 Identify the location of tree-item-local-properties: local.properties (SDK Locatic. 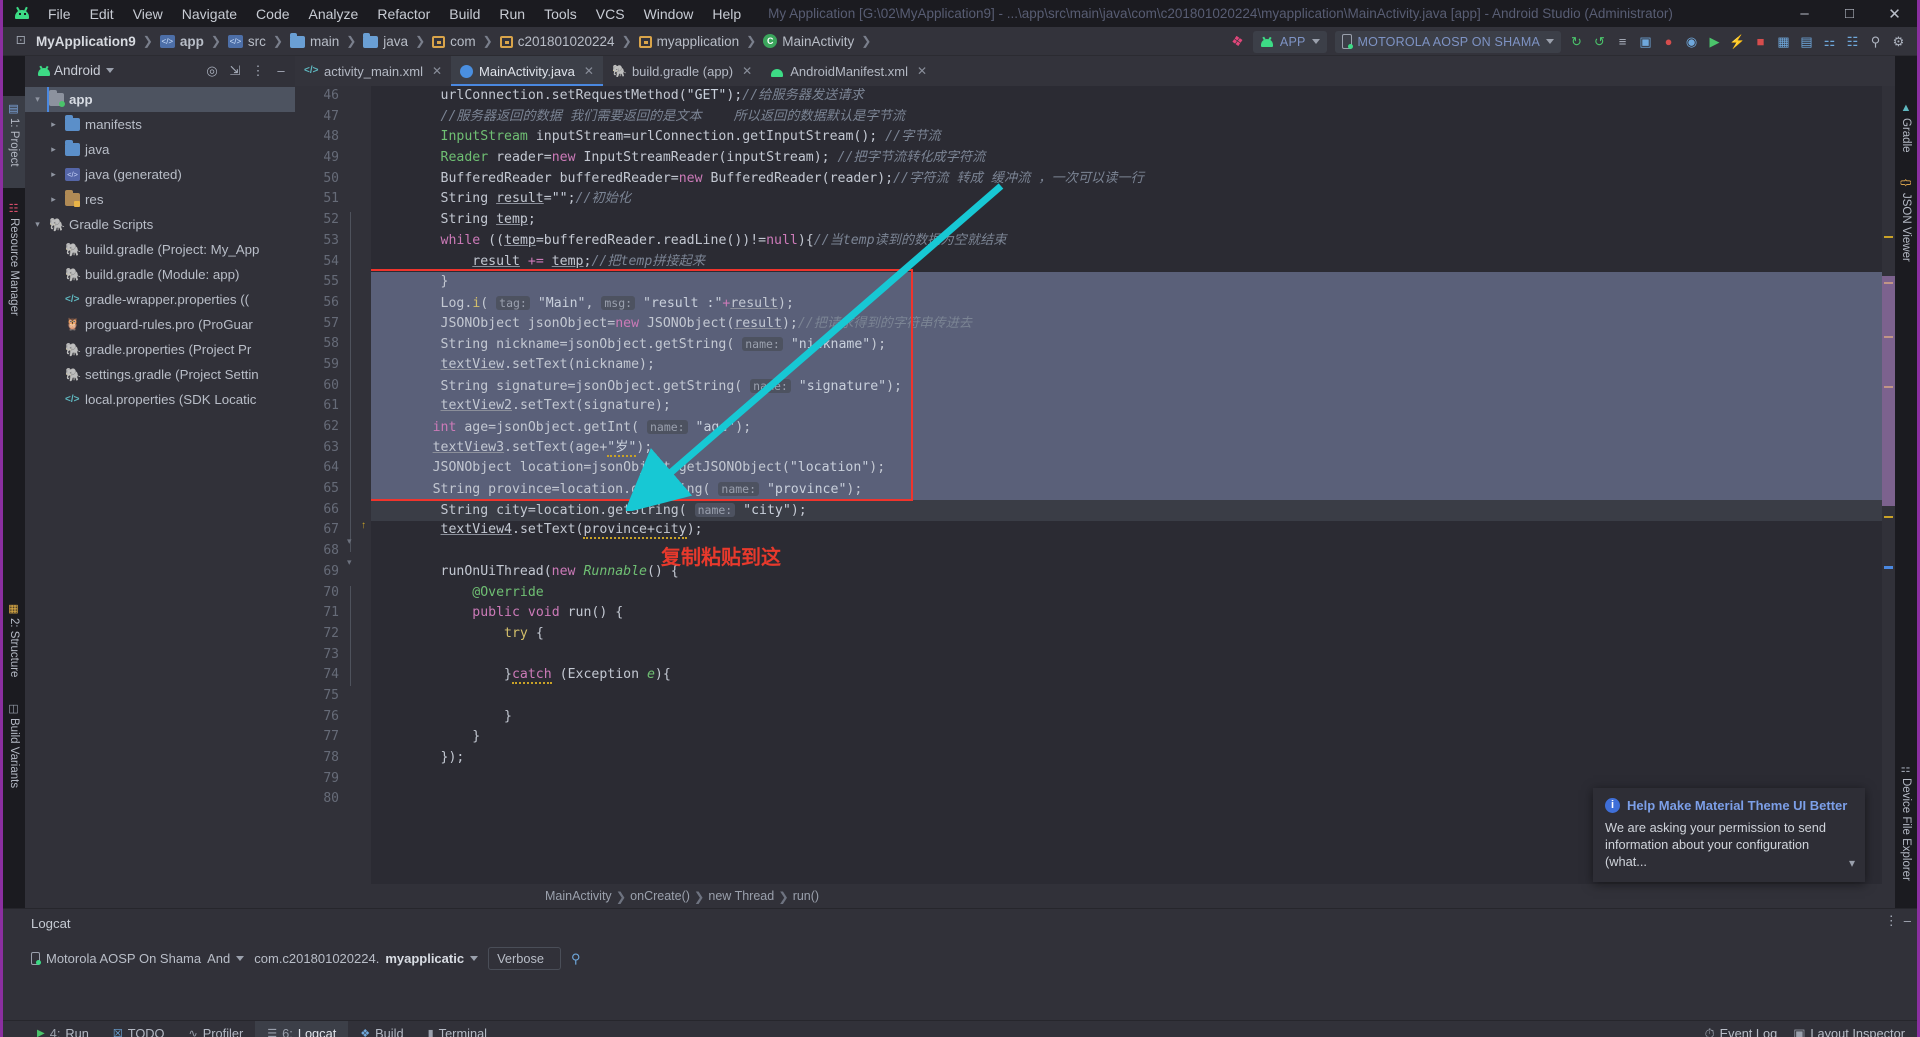
(160, 399).